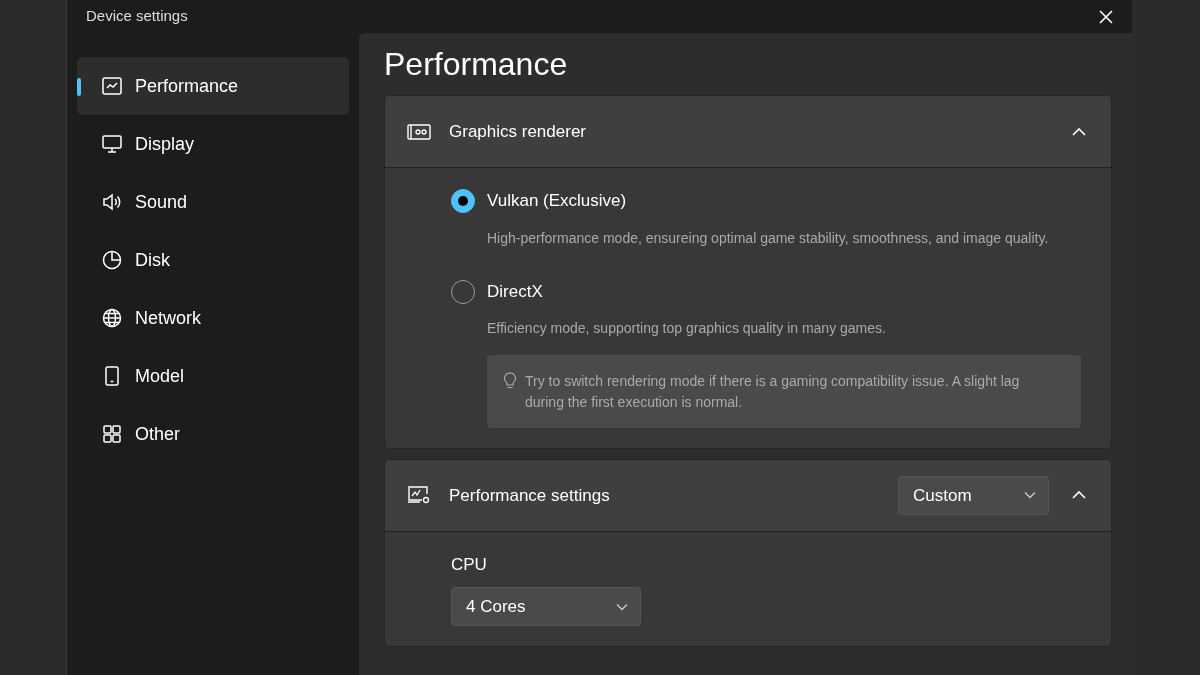  I want to click on radio-option: DirectX, so click(497, 291).